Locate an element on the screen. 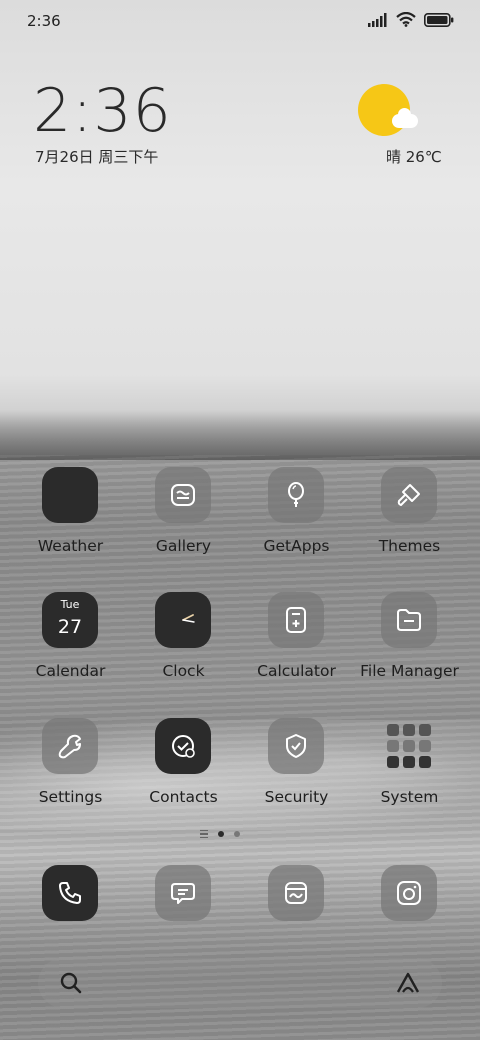  message-icon is located at coordinates (183, 893).